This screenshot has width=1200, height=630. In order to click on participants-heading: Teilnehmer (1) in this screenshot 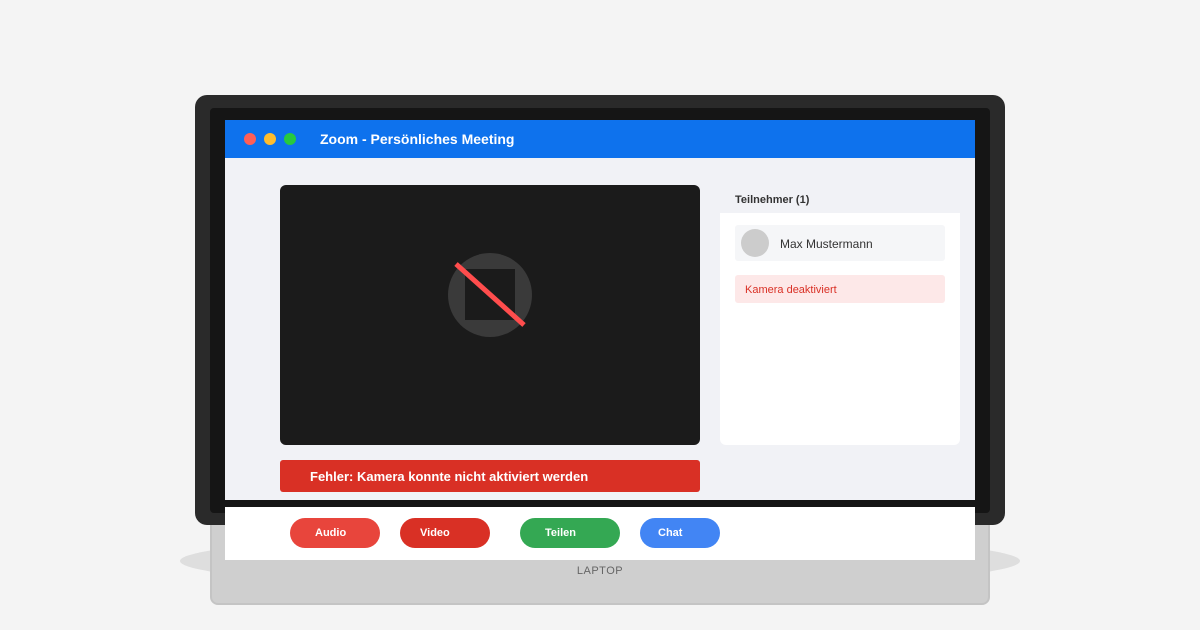, I will do `click(772, 200)`.